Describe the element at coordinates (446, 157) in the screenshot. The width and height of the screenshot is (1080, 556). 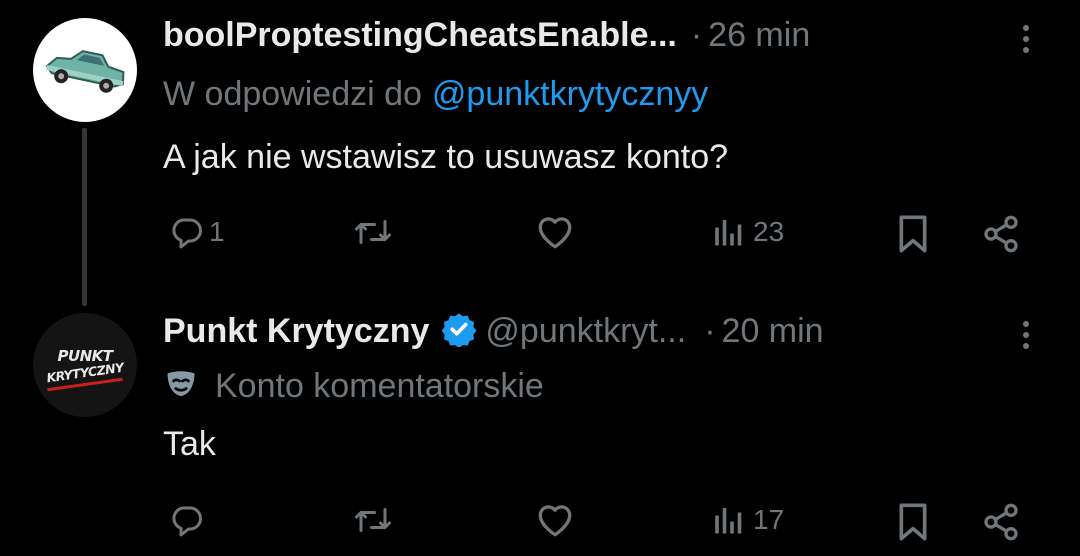
I see `tweet-text: A jak nie wstawisz to usuwasz konto?` at that location.